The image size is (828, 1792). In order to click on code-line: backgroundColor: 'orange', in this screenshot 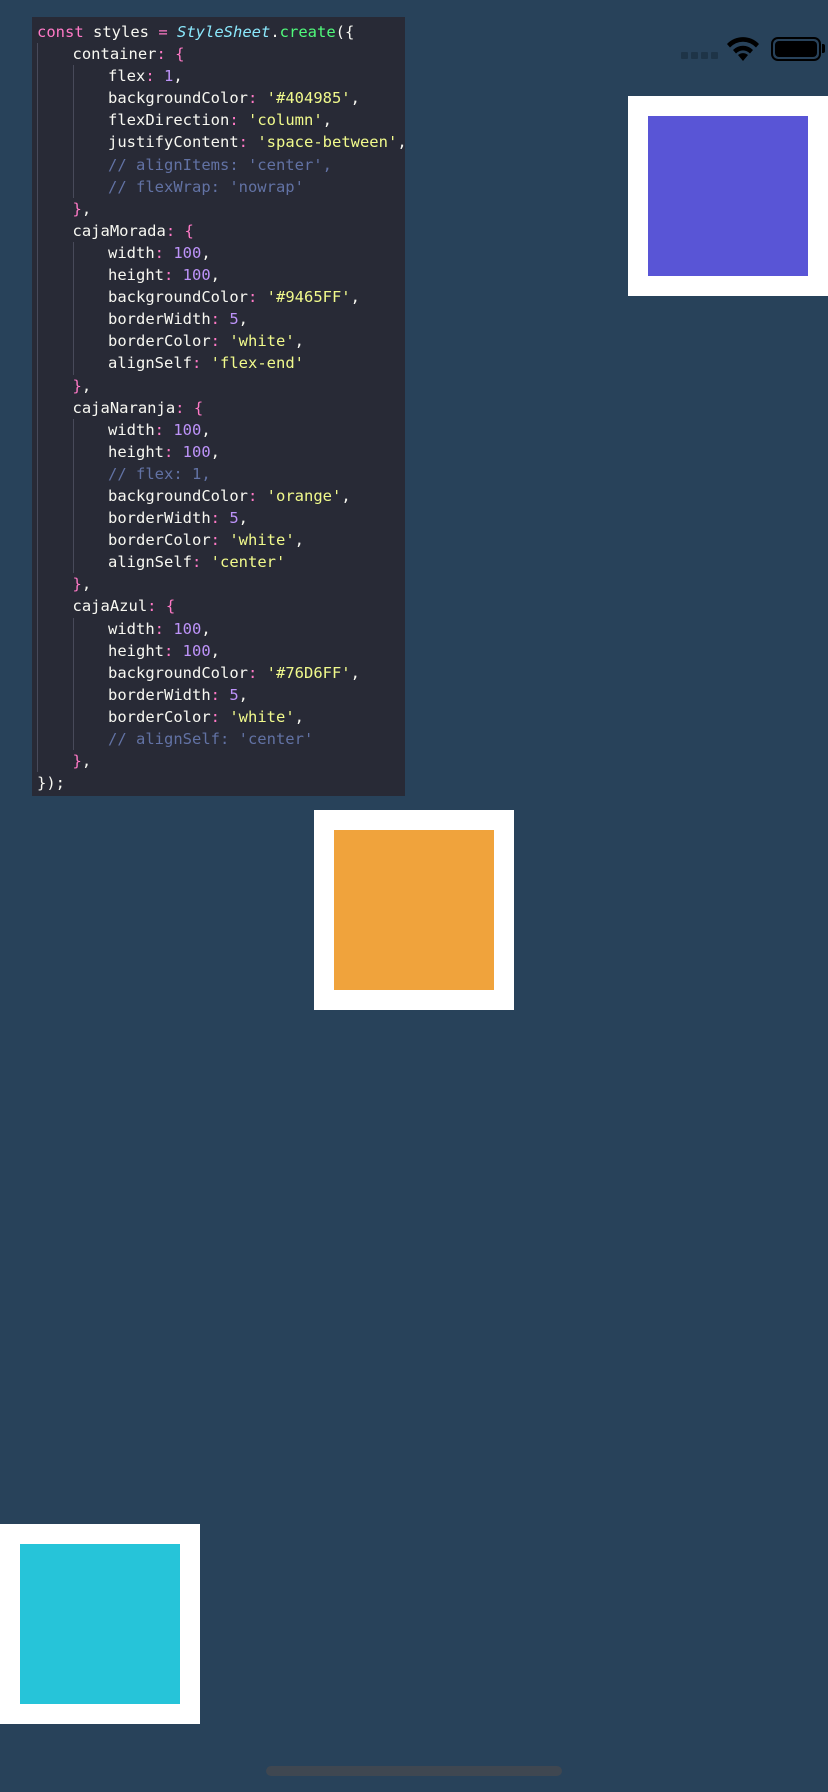, I will do `click(221, 496)`.